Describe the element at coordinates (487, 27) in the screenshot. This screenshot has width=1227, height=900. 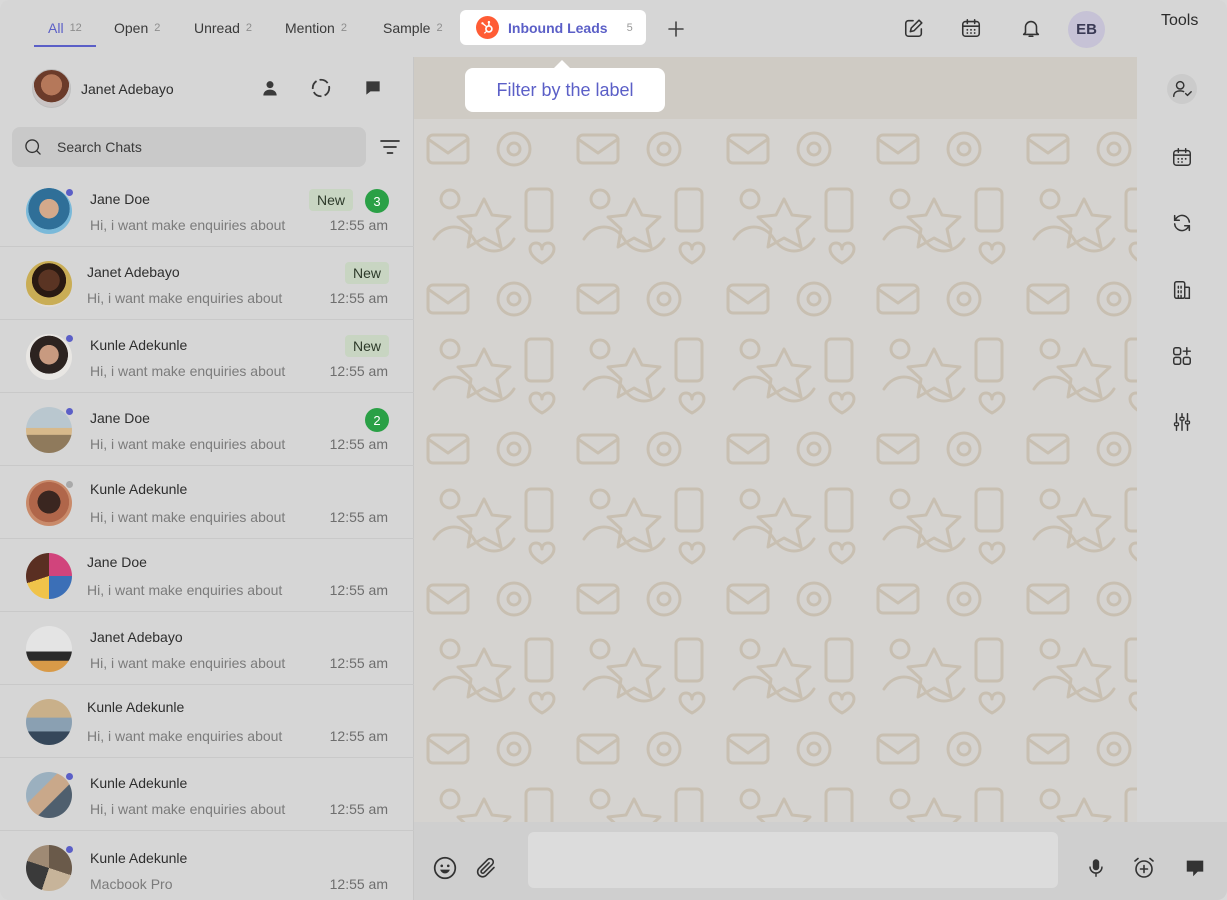
I see `hubspot-icon` at that location.